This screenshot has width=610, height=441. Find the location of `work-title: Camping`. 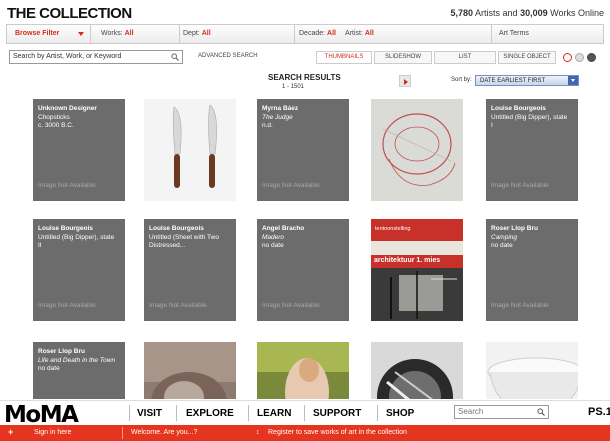

work-title: Camping is located at coordinates (504, 237).